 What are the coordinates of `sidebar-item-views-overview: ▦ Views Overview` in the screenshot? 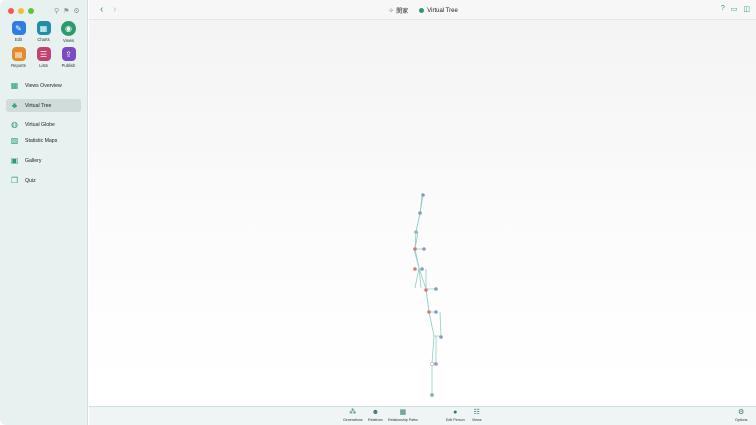 It's located at (43, 85).